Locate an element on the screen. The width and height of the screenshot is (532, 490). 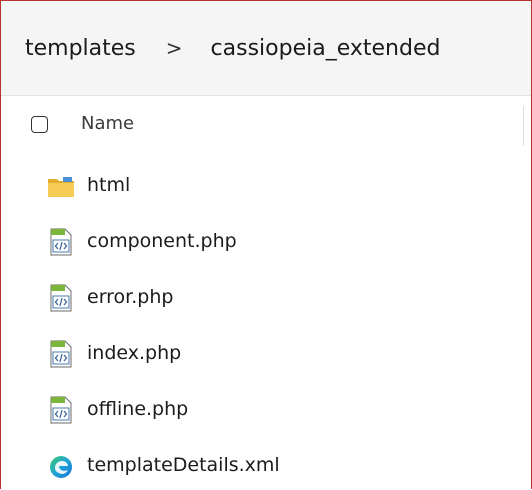
column-resize-handle is located at coordinates (523, 126).